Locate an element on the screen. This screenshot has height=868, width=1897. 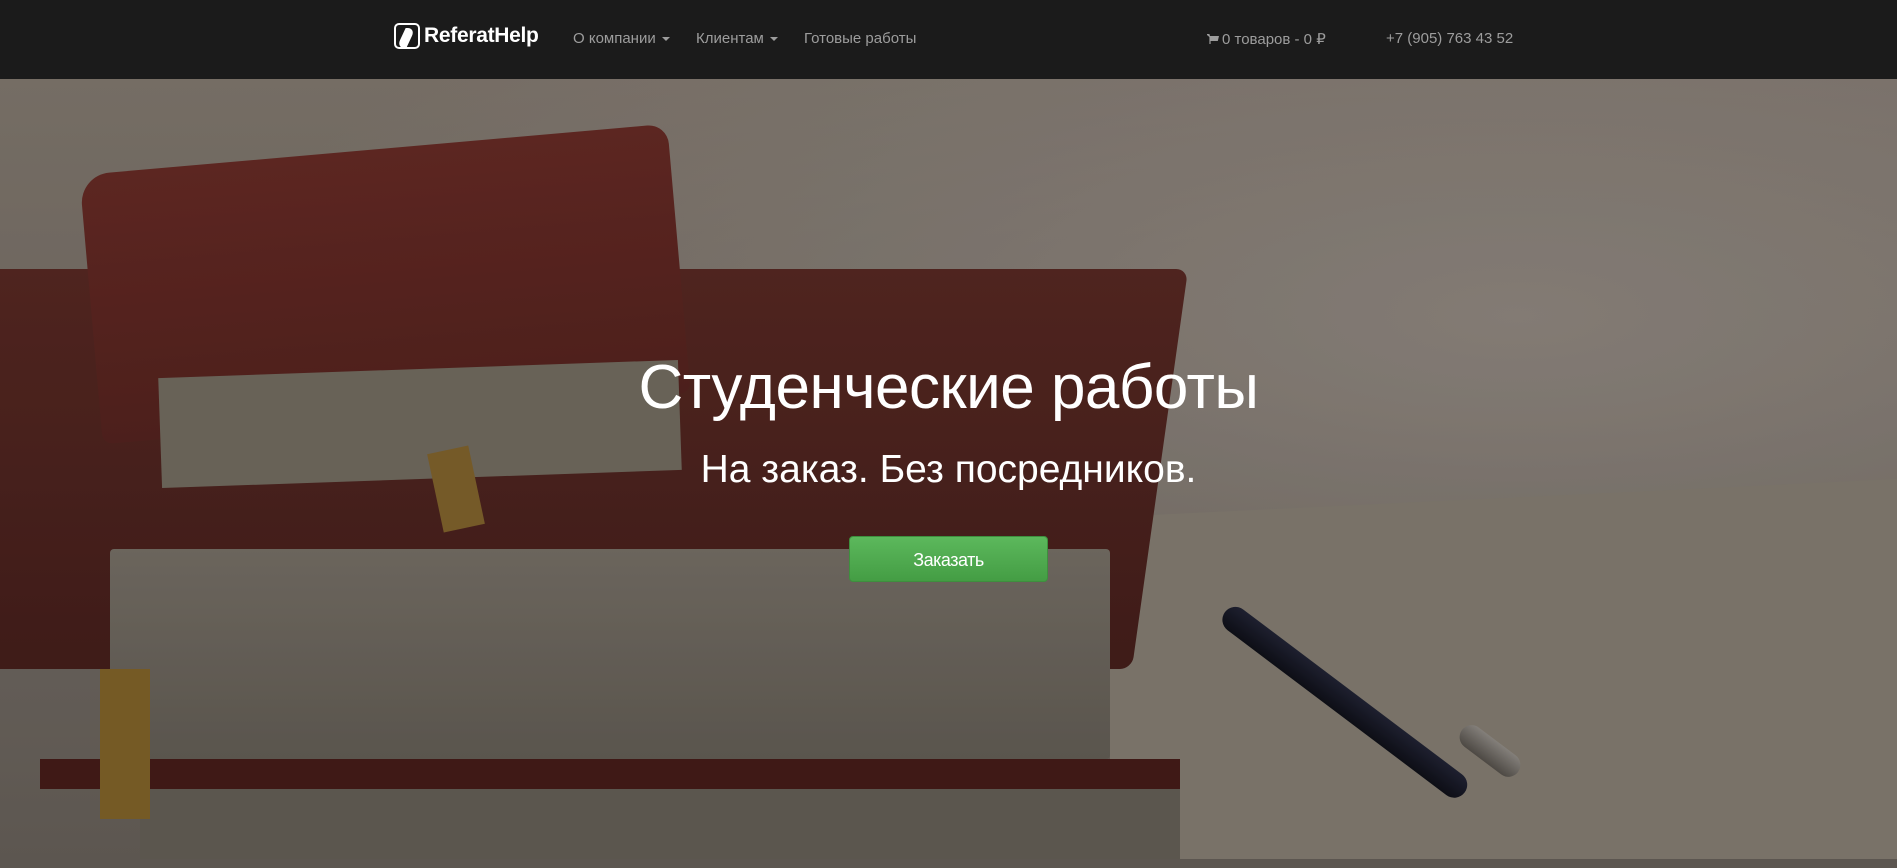
leaf-logo-icon is located at coordinates (407, 36).